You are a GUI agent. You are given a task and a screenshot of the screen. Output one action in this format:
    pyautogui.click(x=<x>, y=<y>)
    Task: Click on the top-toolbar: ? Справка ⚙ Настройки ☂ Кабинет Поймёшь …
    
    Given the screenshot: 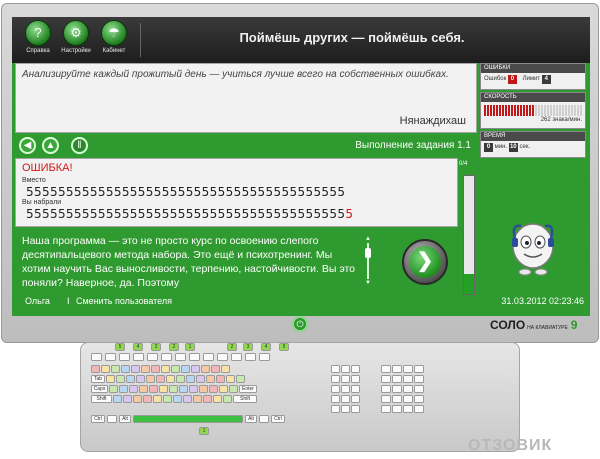 What is the action you would take?
    pyautogui.click(x=301, y=40)
    